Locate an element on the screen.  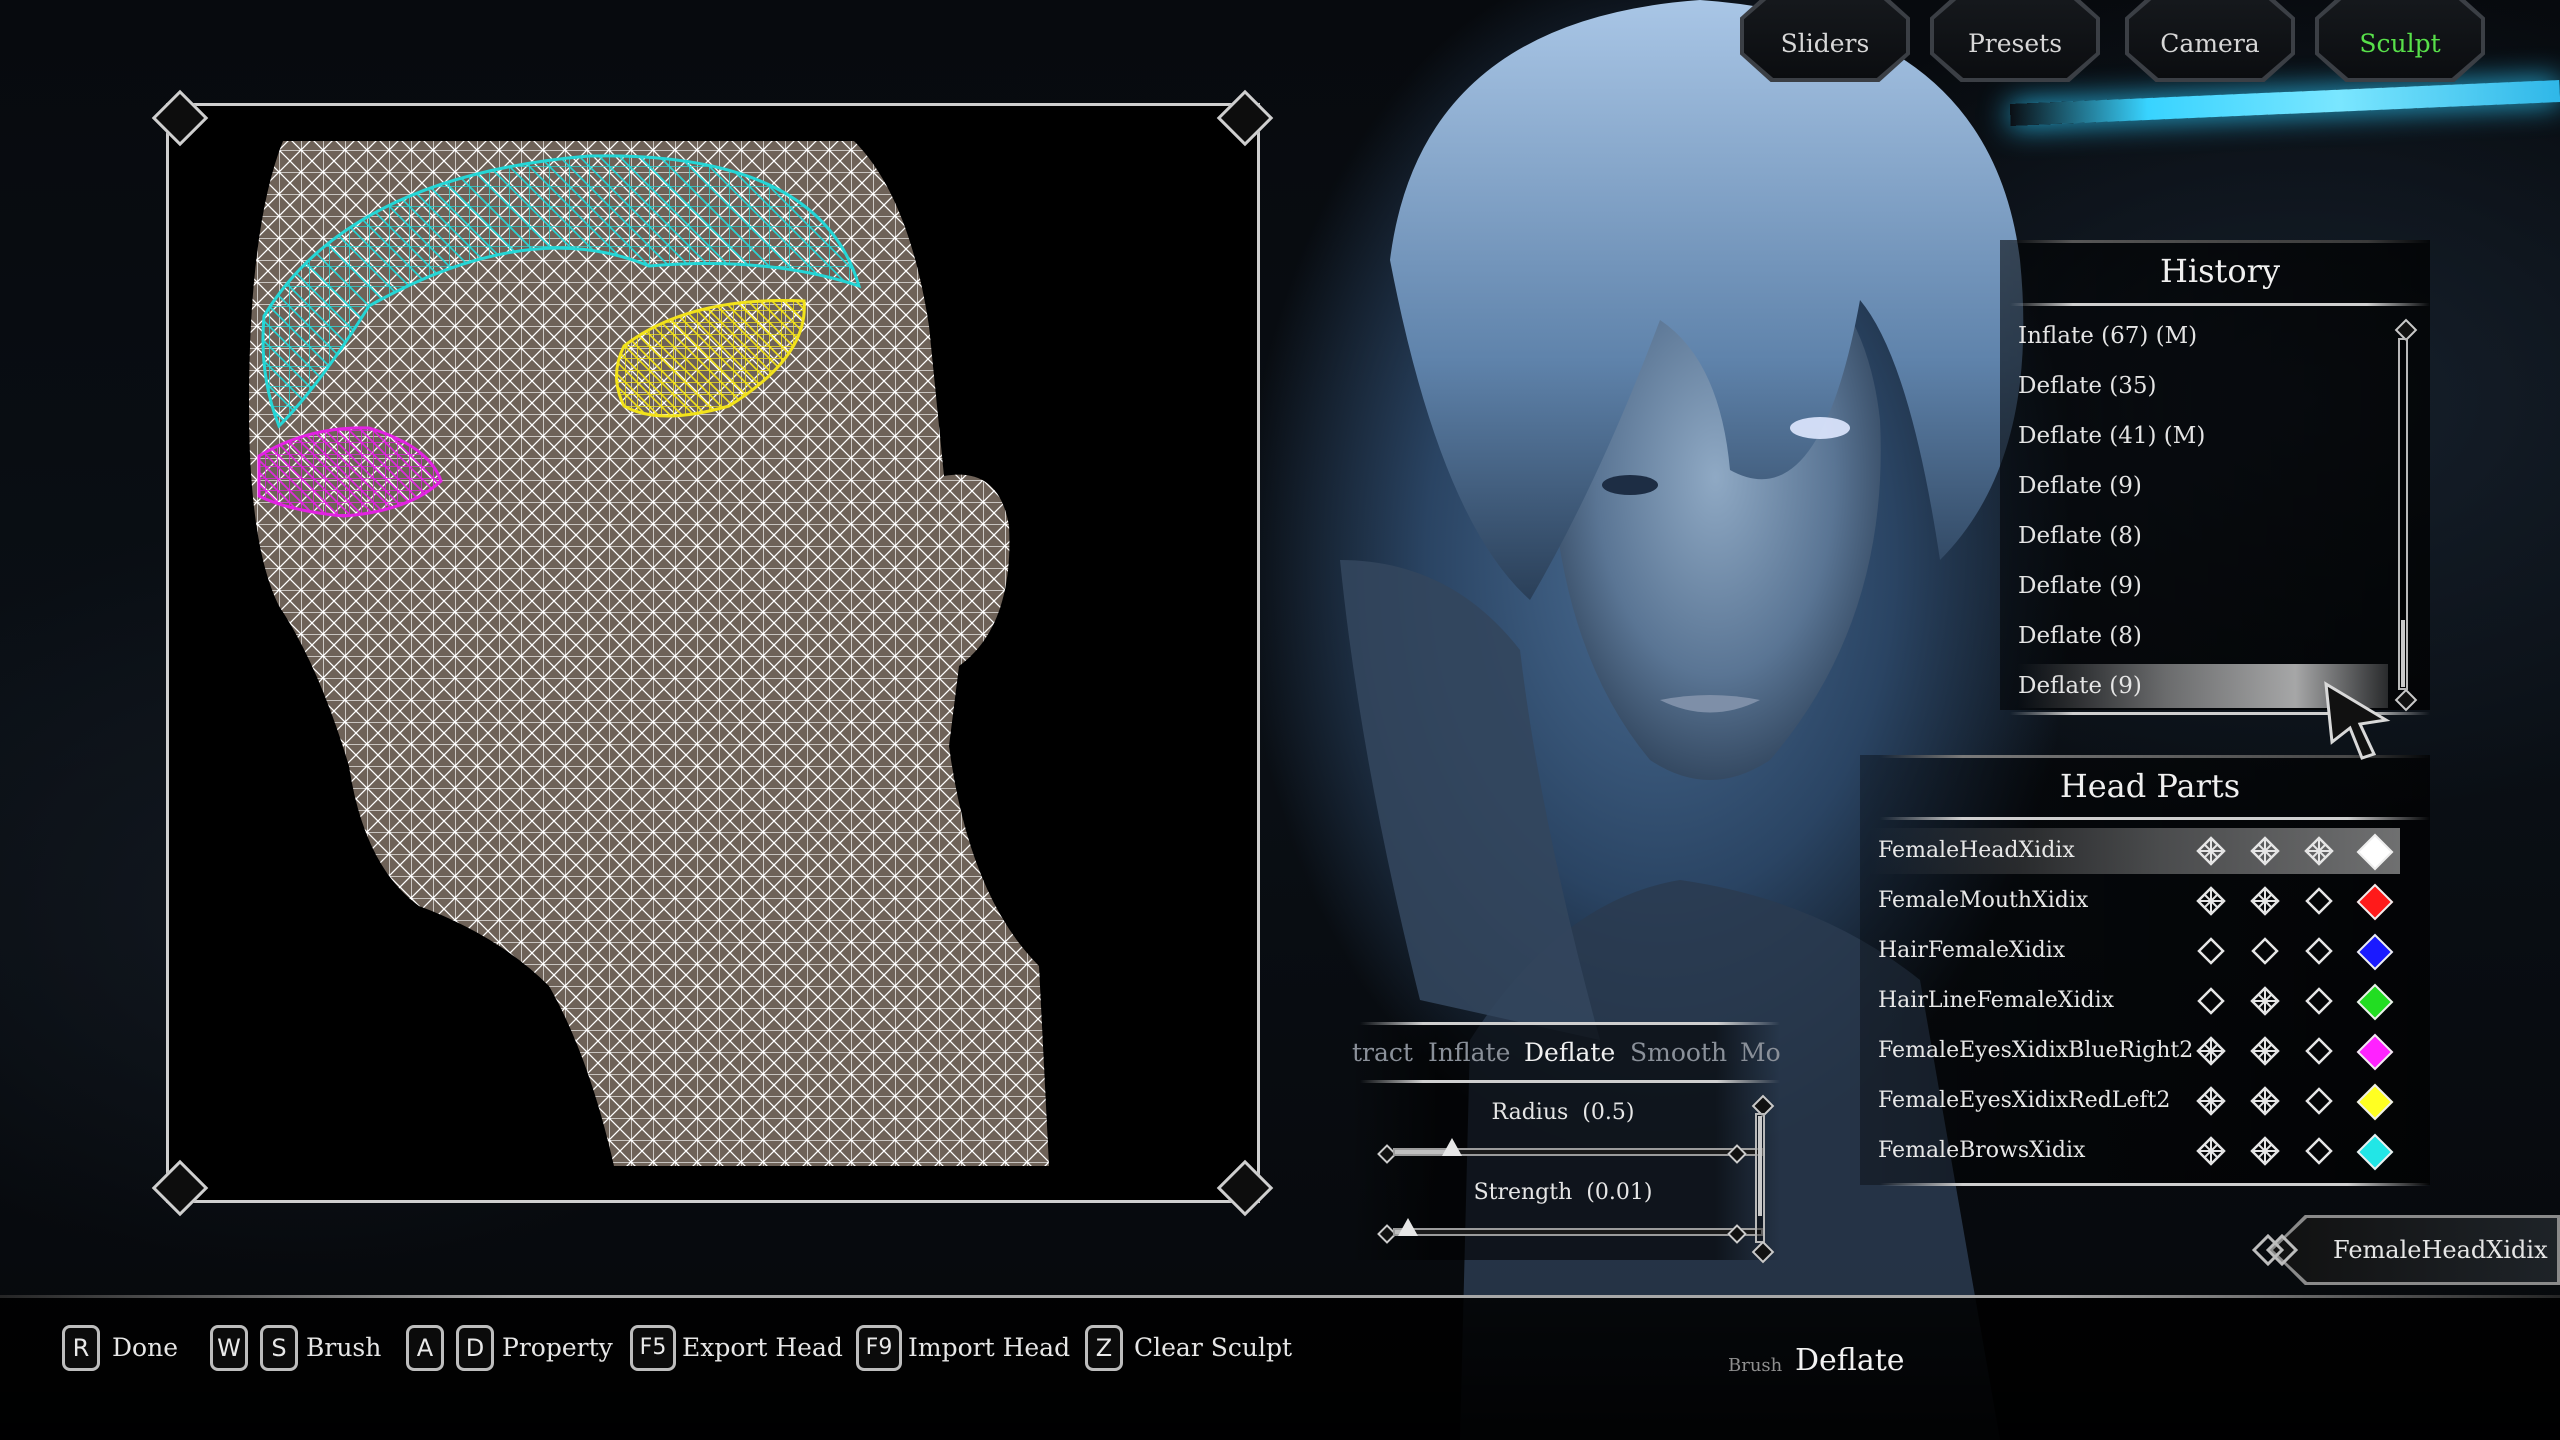
head-part-name: HairFemaleXidix is located at coordinates (1972, 950).